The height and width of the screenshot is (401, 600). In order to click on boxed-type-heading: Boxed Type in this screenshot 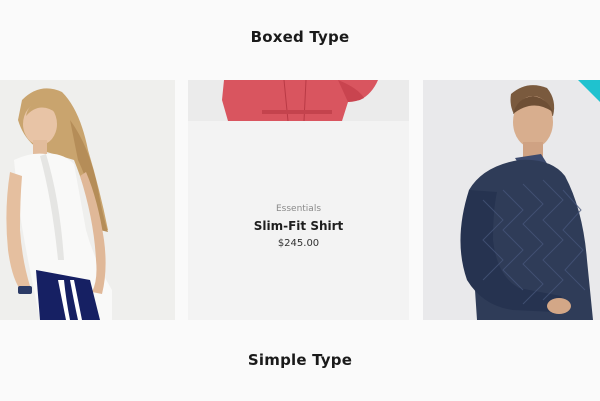, I will do `click(300, 37)`.